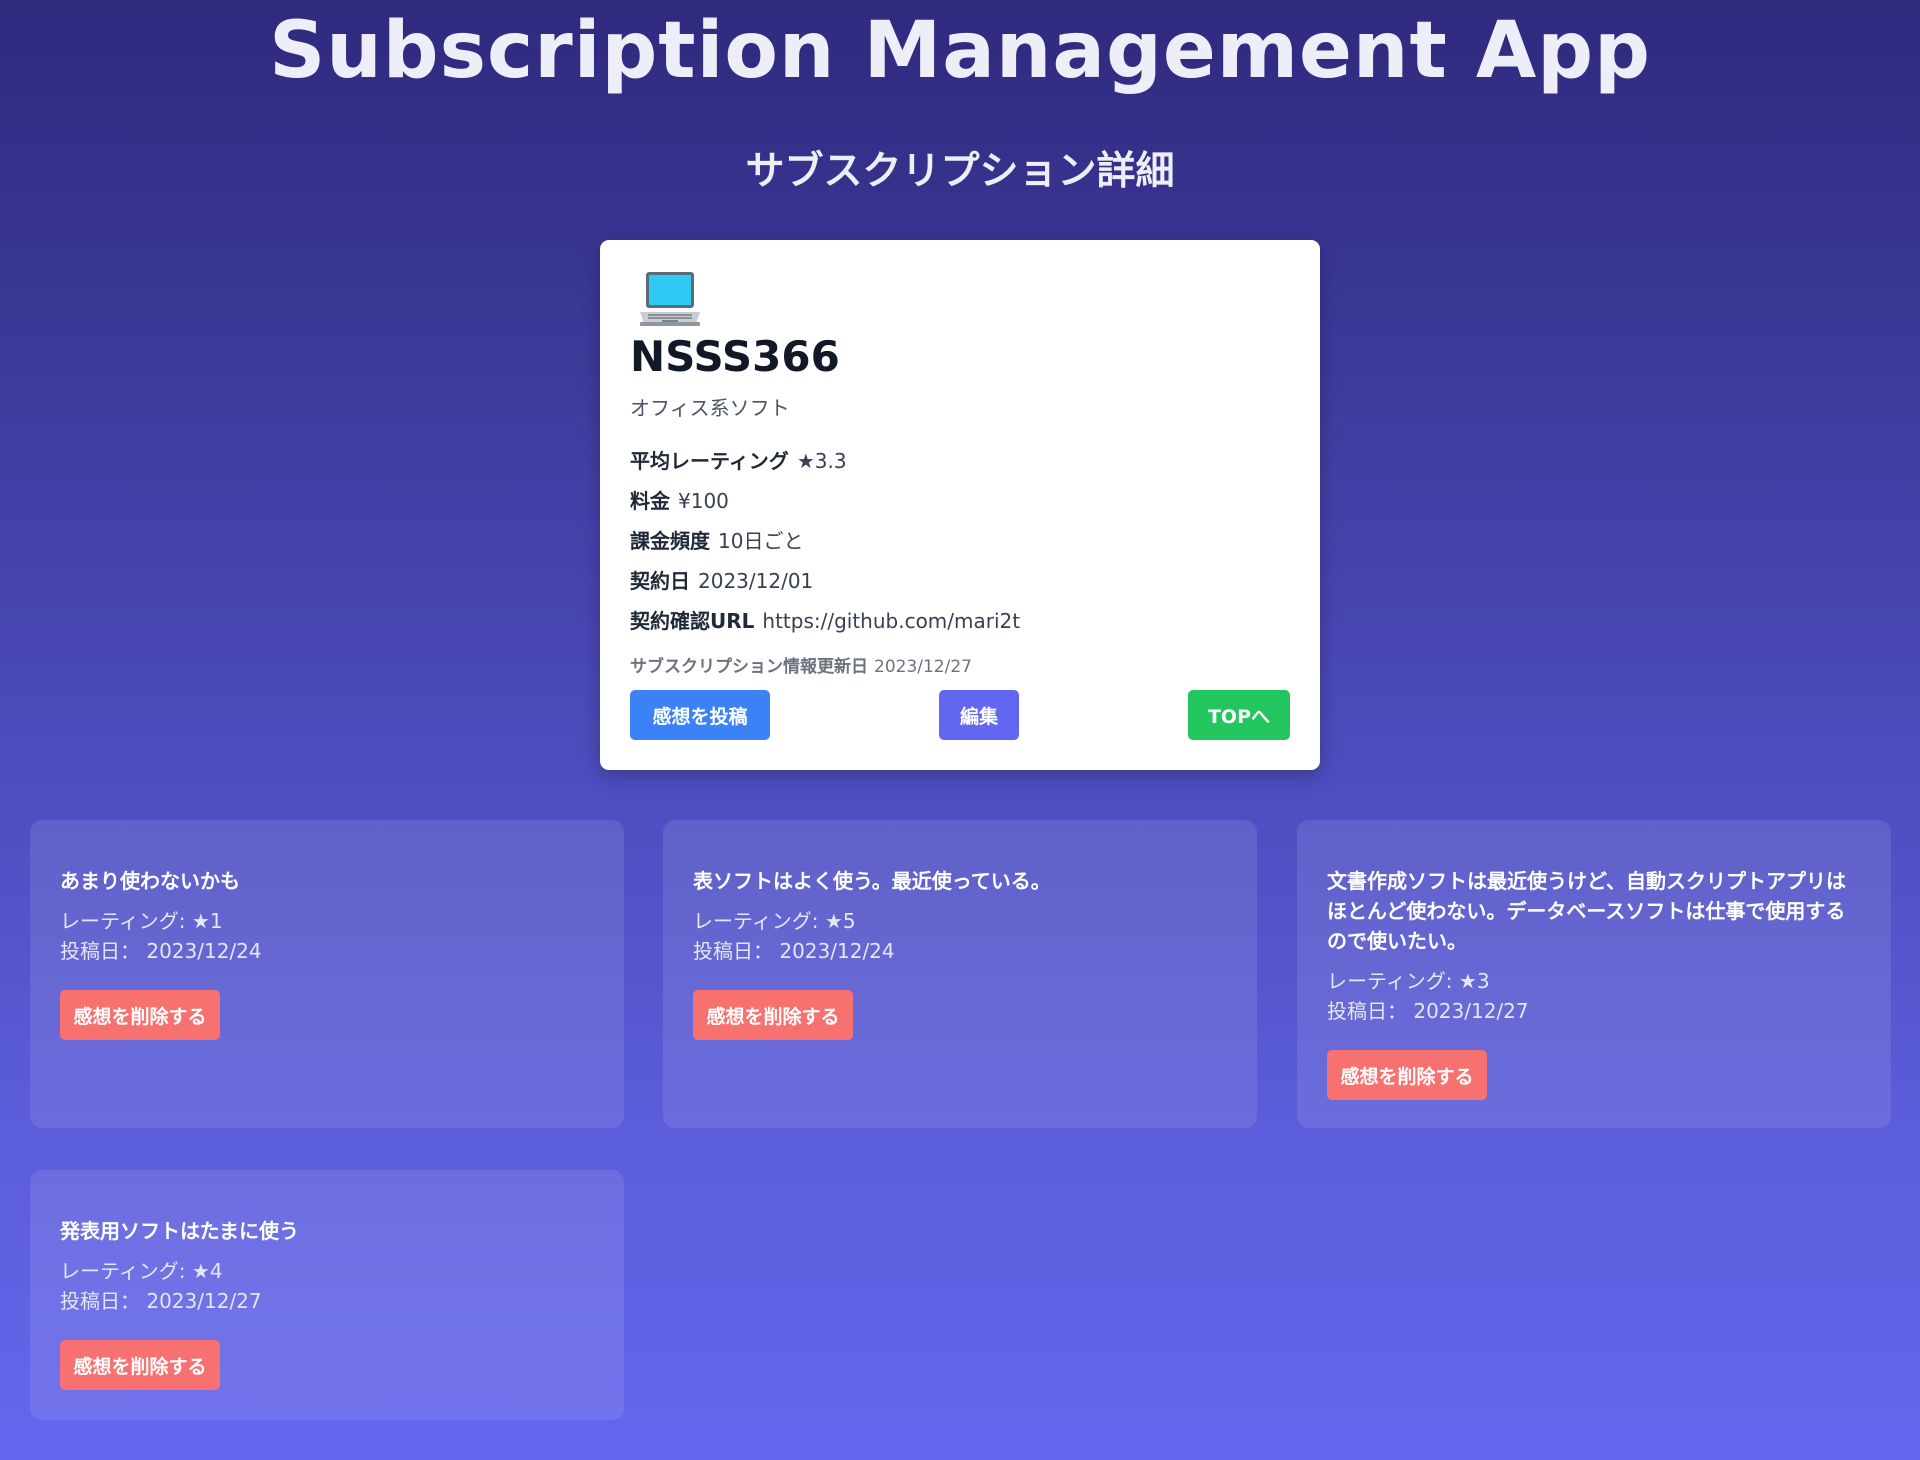 The height and width of the screenshot is (1460, 1920). Describe the element at coordinates (710, 408) in the screenshot. I see `subscription-category: オフィス系ソフト` at that location.